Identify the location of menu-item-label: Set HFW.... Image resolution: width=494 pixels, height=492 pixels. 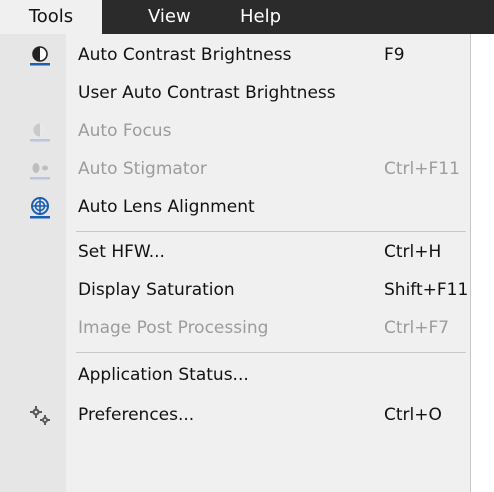
(121, 252).